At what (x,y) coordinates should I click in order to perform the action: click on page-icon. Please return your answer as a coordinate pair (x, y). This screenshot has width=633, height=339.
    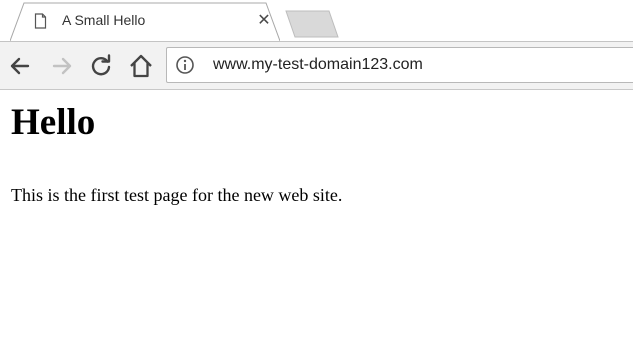
    Looking at the image, I should click on (40, 21).